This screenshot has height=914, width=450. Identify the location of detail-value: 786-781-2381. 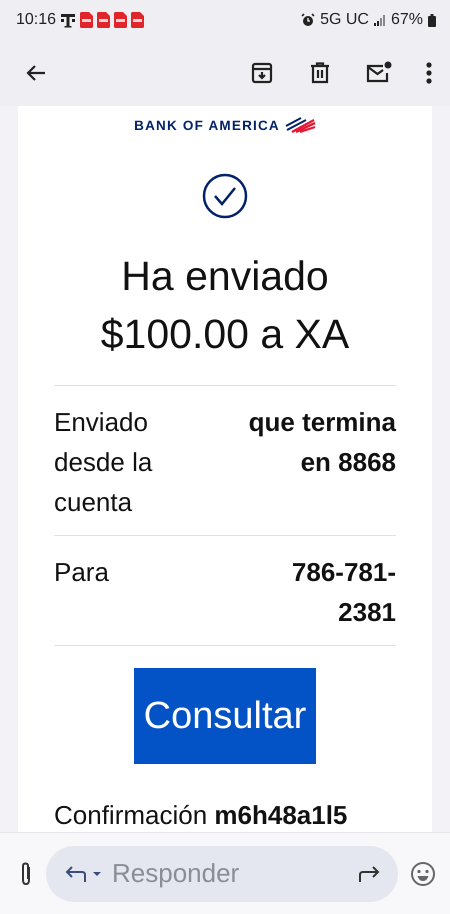
(343, 592).